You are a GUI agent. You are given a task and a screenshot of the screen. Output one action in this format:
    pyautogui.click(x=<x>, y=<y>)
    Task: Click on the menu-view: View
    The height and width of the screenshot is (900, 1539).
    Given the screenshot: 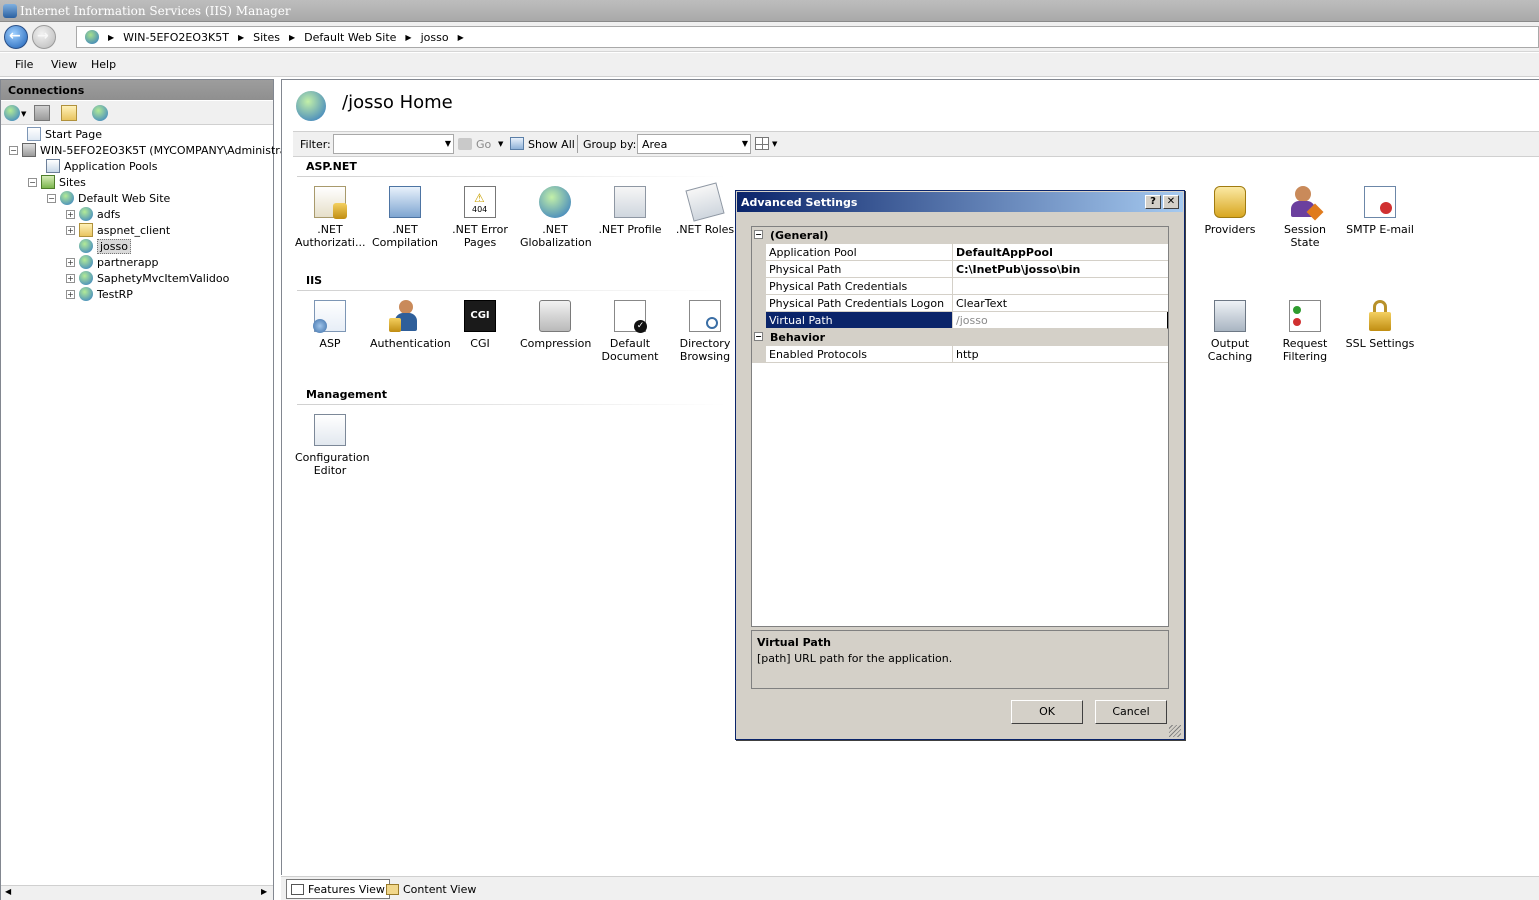 What is the action you would take?
    pyautogui.click(x=64, y=64)
    